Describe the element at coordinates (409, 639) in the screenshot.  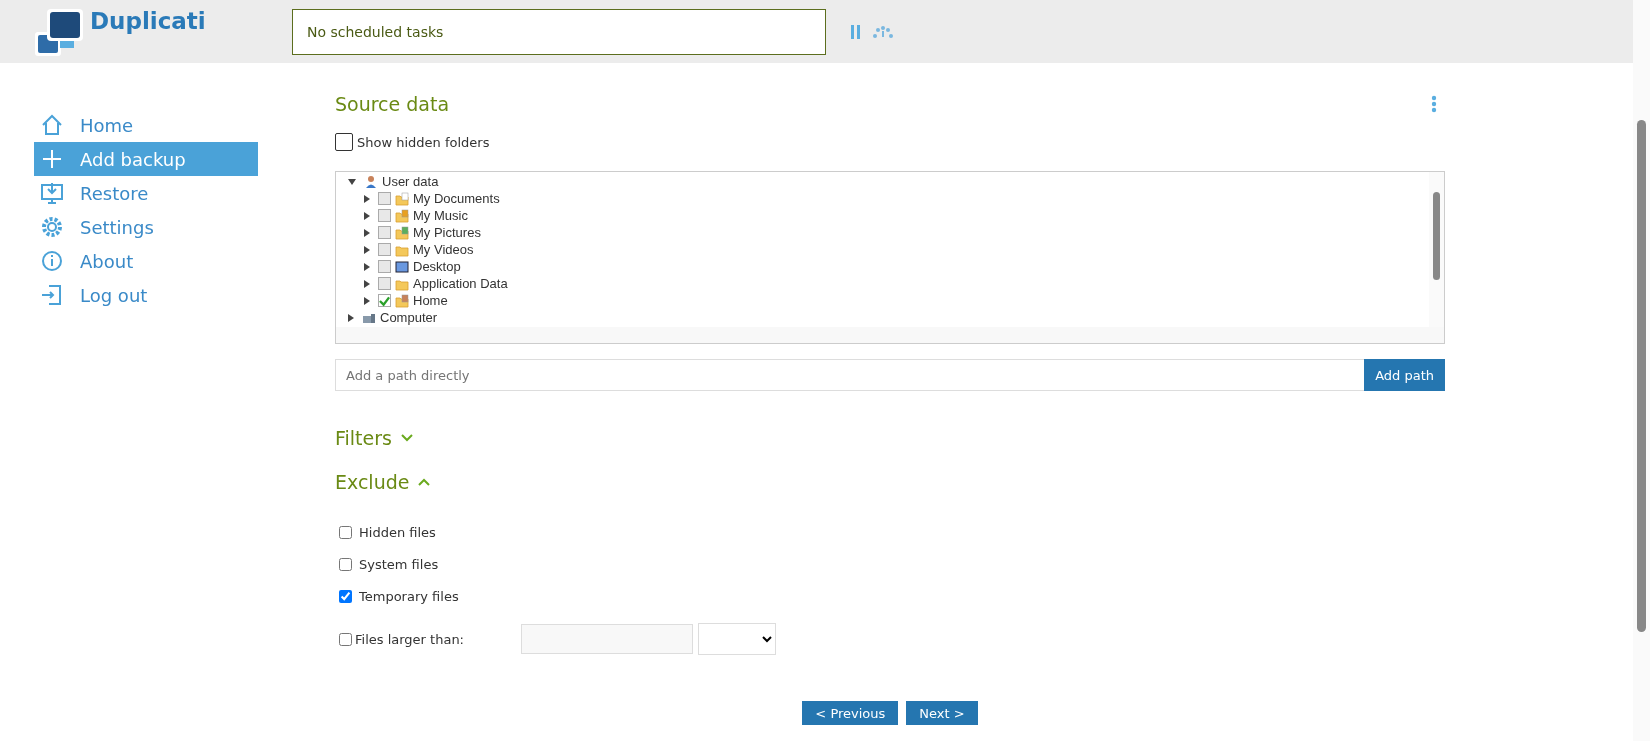
I see `checkbox-label: Files larger than:` at that location.